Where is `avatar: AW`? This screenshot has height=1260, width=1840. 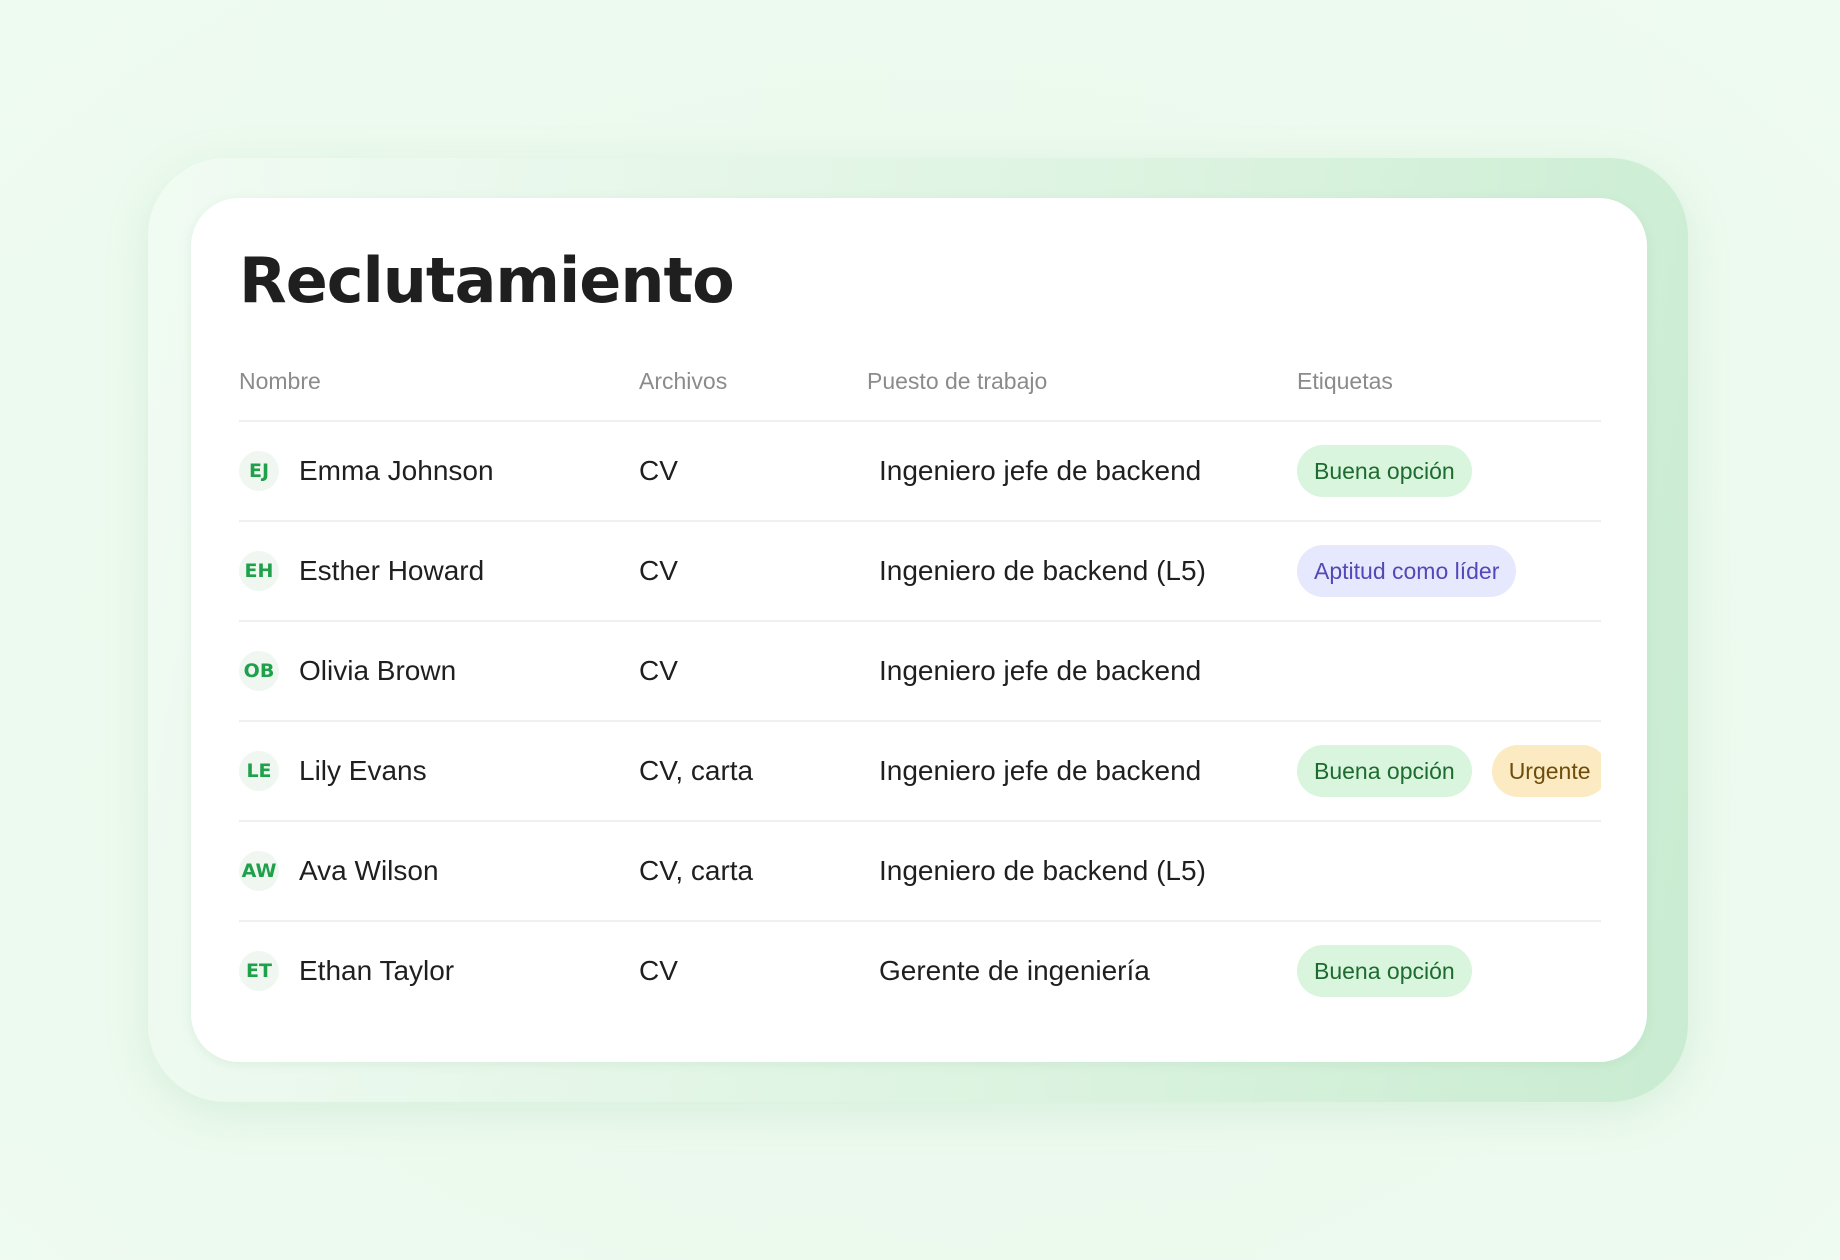
avatar: AW is located at coordinates (259, 871).